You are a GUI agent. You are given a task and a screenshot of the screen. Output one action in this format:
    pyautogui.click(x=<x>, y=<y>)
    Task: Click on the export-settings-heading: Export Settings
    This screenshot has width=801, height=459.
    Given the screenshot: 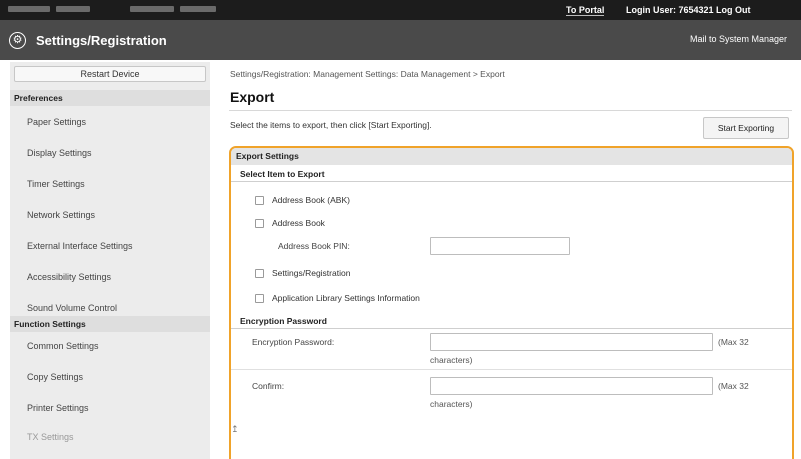 What is the action you would take?
    pyautogui.click(x=511, y=156)
    